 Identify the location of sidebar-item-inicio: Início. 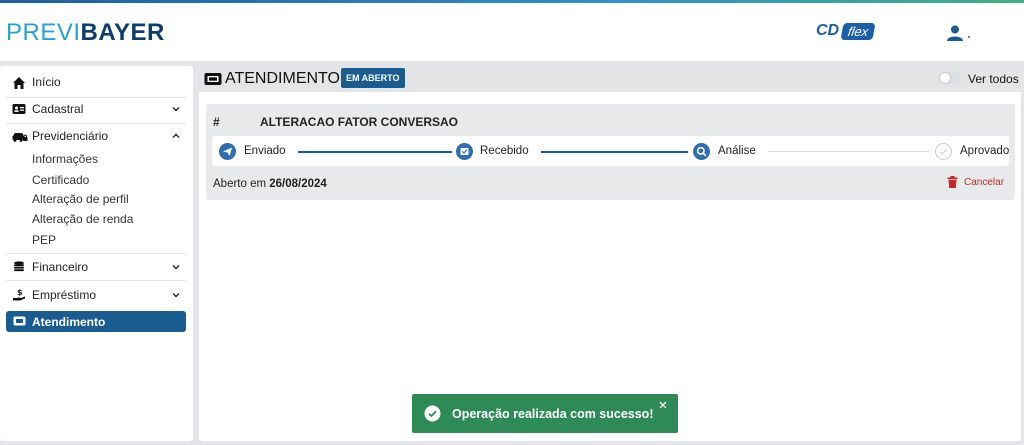
(96, 82).